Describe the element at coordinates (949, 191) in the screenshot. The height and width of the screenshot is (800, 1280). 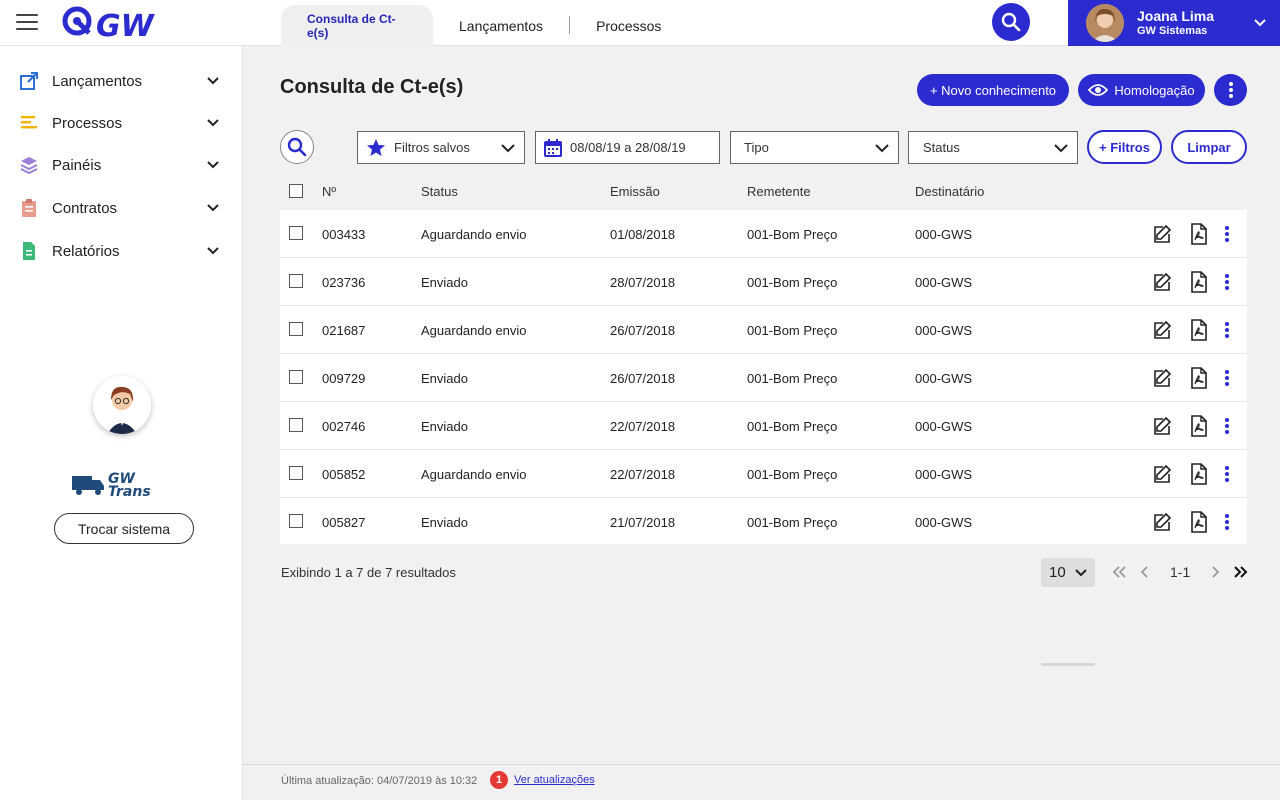
I see `column-header-destinatario: Destinatário` at that location.